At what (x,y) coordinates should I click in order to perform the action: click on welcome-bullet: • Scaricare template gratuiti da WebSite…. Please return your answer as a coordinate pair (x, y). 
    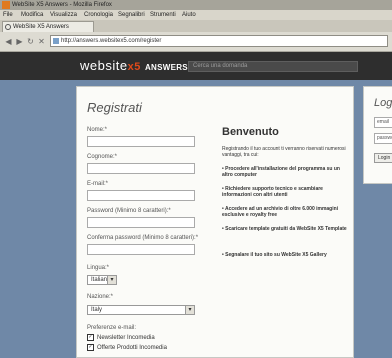
    Looking at the image, I should click on (284, 229).